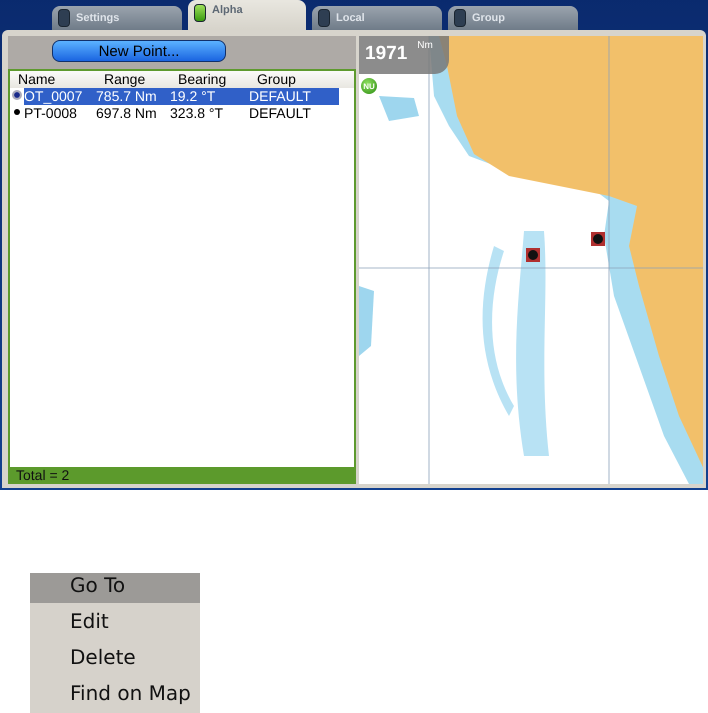 The image size is (708, 713). I want to click on total-count: Total = 2, so click(182, 474).